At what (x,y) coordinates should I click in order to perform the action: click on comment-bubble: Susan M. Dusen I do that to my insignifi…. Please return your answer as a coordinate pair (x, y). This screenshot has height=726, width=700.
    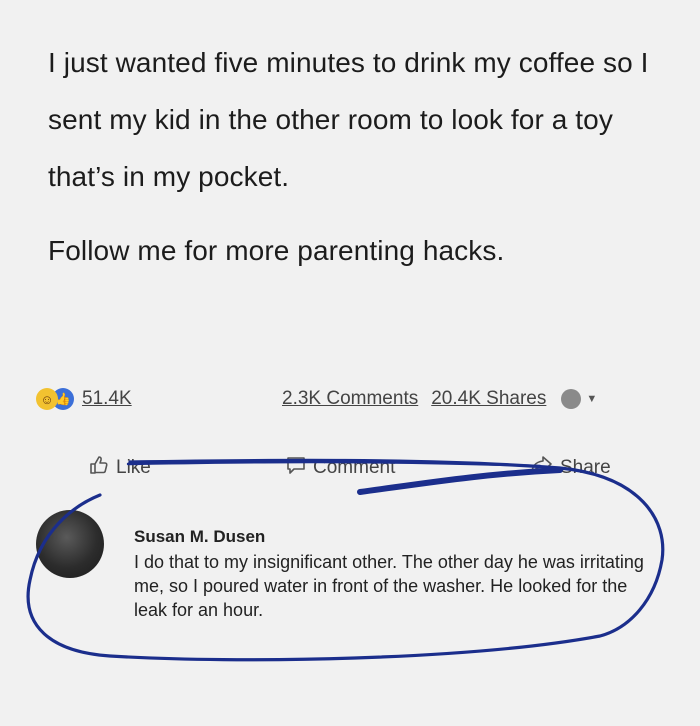
    Looking at the image, I should click on (389, 574).